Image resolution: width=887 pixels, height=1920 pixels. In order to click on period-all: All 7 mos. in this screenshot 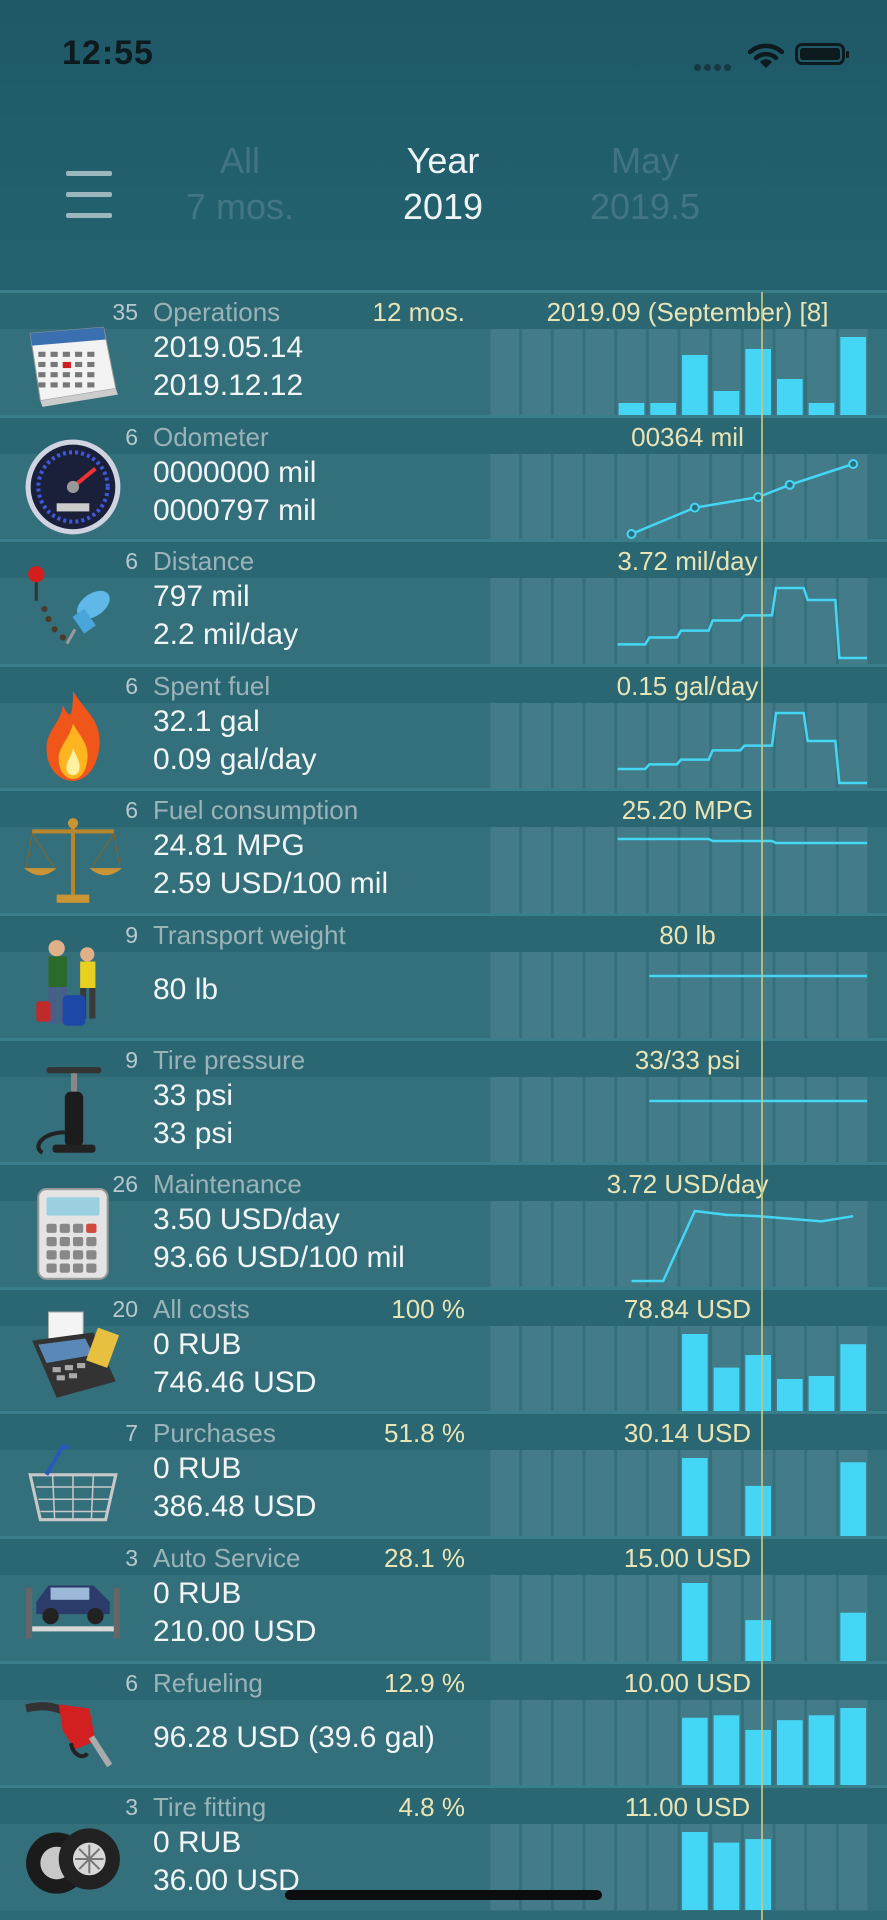, I will do `click(240, 184)`.